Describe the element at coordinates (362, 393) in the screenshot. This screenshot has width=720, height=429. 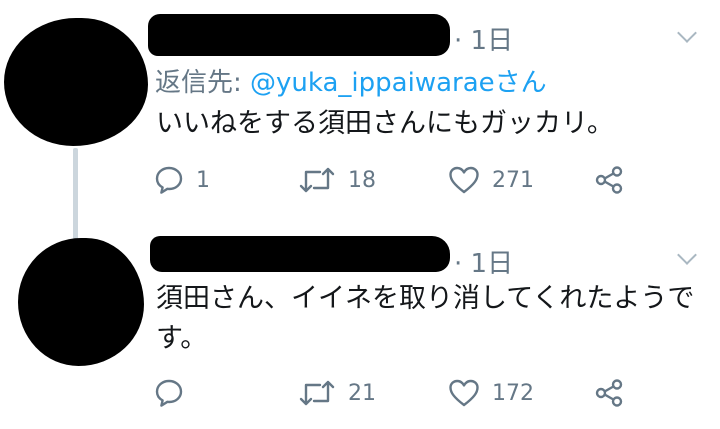
I see `retweet-count: 21` at that location.